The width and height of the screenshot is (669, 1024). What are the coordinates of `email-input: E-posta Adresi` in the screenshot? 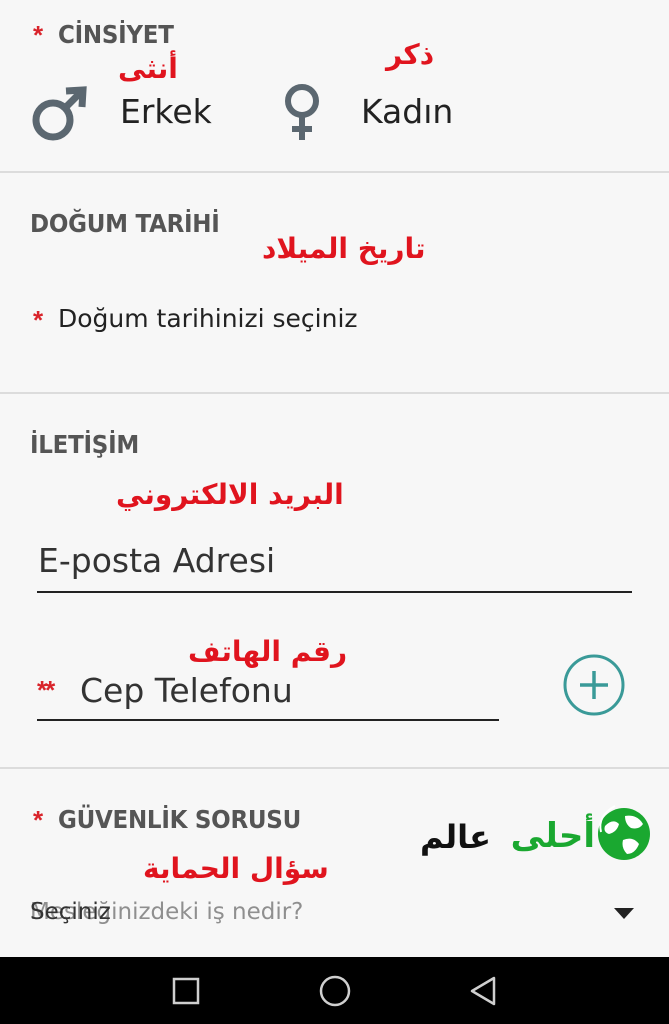 It's located at (334, 565).